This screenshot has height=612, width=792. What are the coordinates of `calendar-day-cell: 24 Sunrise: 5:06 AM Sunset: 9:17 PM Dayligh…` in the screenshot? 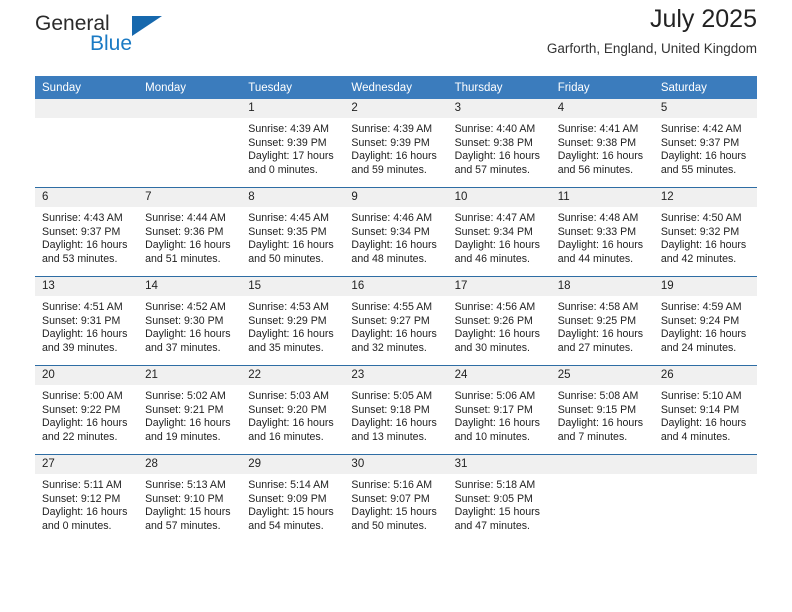 It's located at (499, 410).